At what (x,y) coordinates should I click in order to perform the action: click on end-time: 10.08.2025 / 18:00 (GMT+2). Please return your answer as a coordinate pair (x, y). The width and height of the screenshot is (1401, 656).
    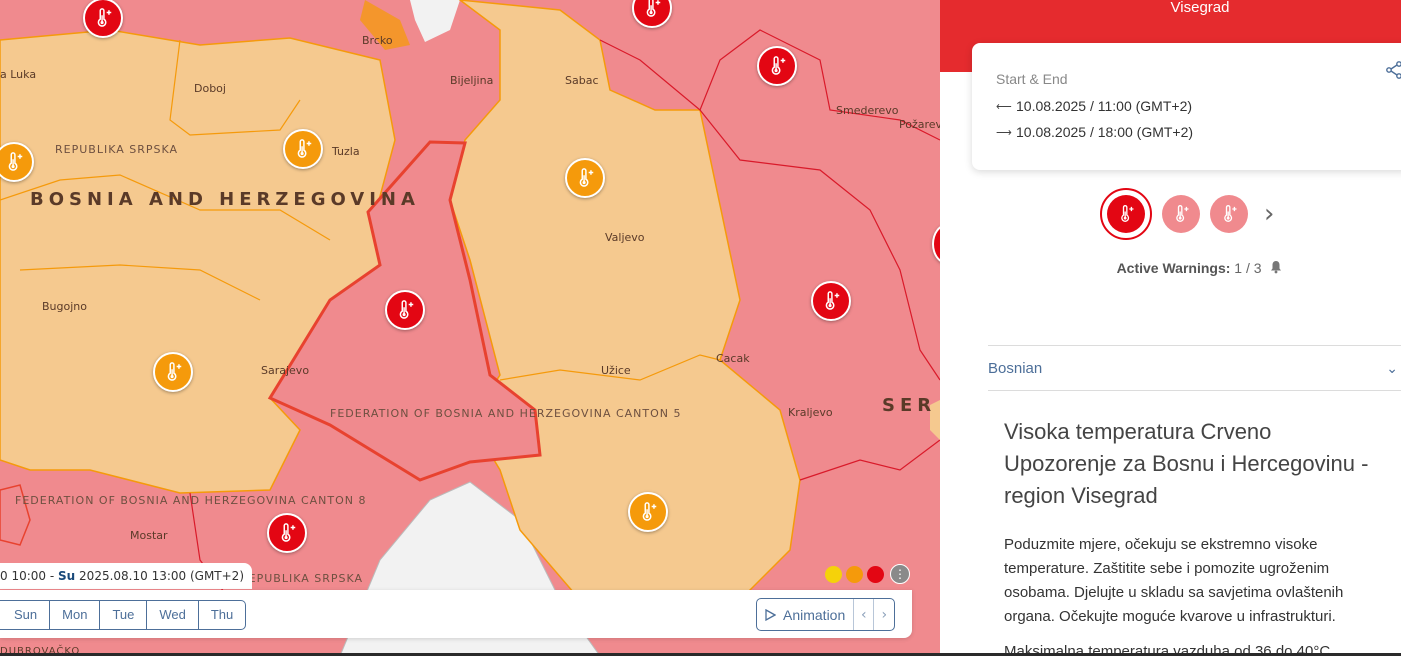
    Looking at the image, I should click on (1105, 132).